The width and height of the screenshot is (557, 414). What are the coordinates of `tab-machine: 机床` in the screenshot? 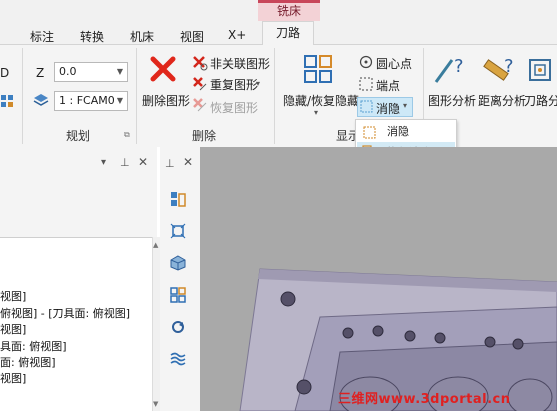 It's located at (142, 36).